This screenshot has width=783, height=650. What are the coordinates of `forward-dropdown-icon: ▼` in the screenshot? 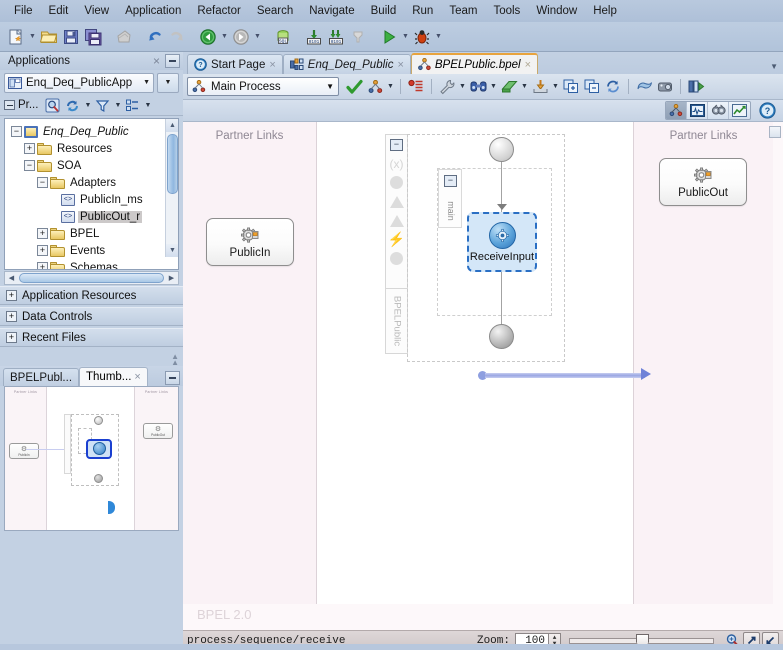 It's located at (257, 37).